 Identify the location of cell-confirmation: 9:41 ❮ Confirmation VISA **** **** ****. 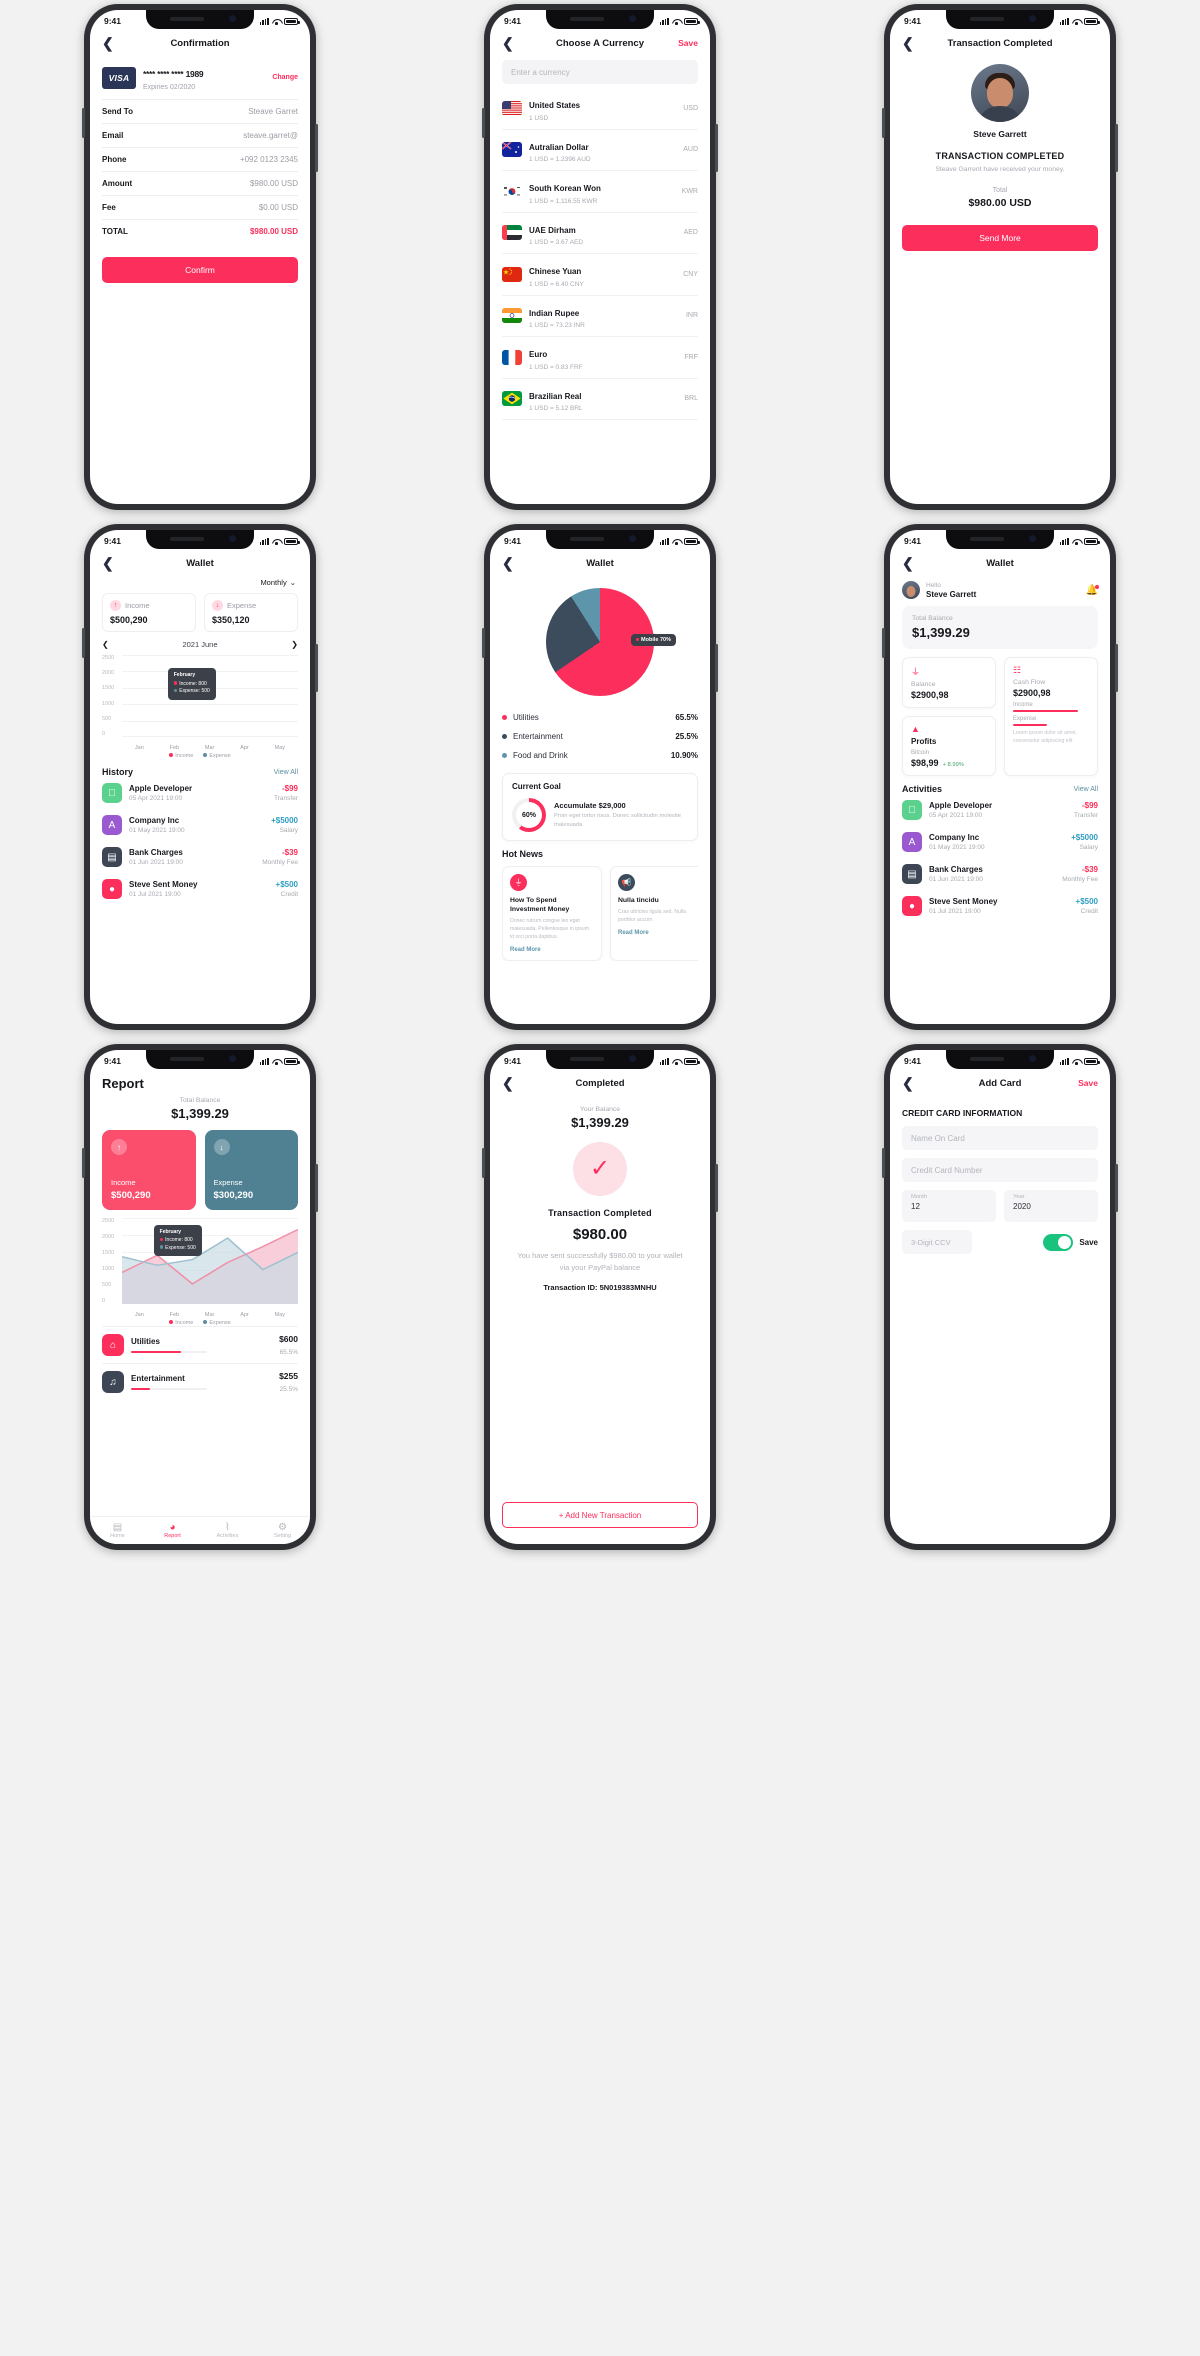
(200, 264).